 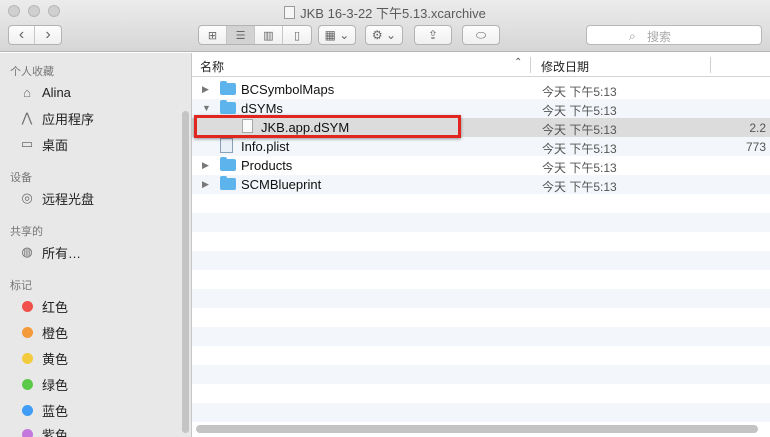 I want to click on grid-icon: ⊞, so click(x=212, y=35).